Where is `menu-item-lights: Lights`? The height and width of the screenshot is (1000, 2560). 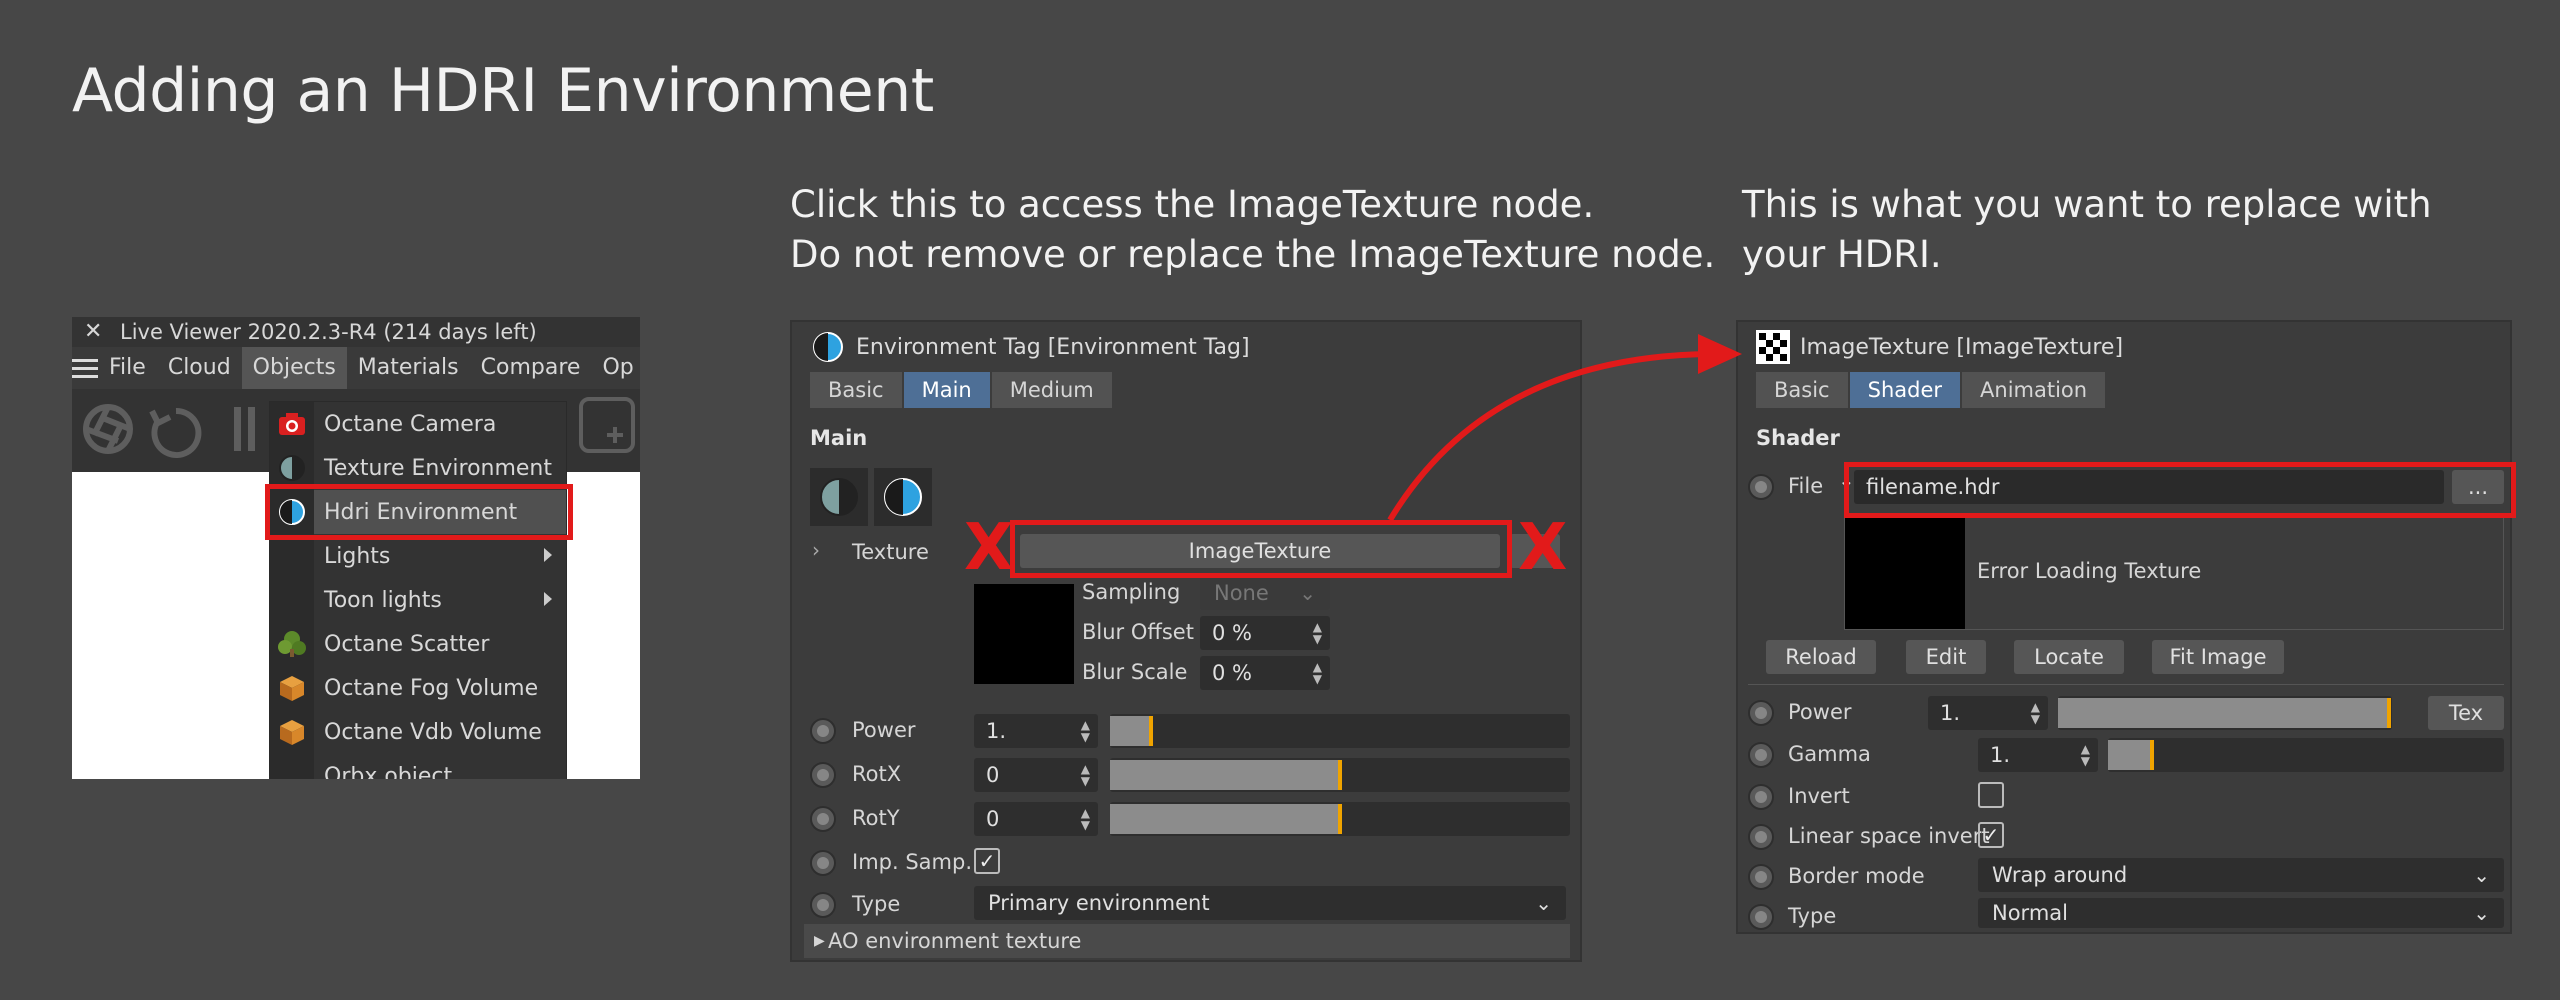 menu-item-lights: Lights is located at coordinates (418, 556).